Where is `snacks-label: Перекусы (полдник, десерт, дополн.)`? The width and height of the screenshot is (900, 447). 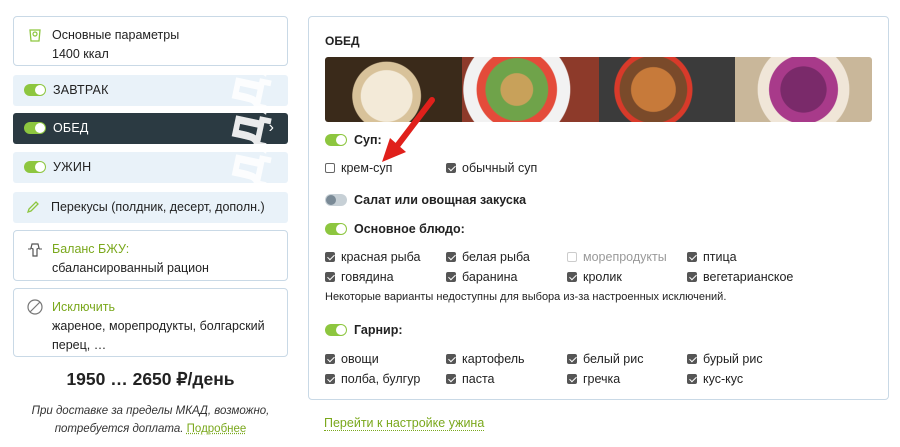
snacks-label: Перекусы (полдник, десерт, дополн.) is located at coordinates (158, 207).